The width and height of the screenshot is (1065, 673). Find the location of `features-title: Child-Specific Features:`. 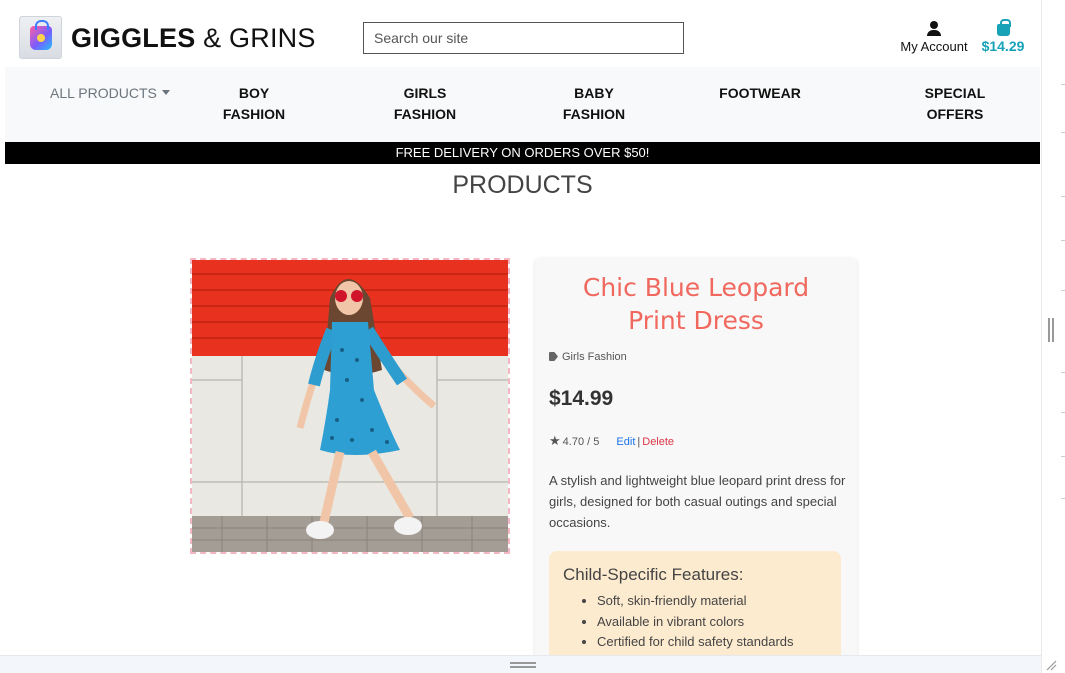

features-title: Child-Specific Features: is located at coordinates (653, 574).